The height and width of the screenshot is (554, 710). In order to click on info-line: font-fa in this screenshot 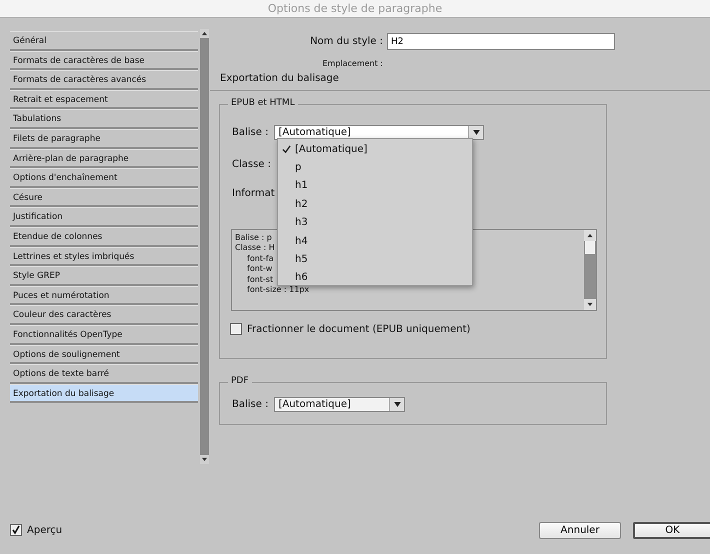, I will do `click(260, 259)`.